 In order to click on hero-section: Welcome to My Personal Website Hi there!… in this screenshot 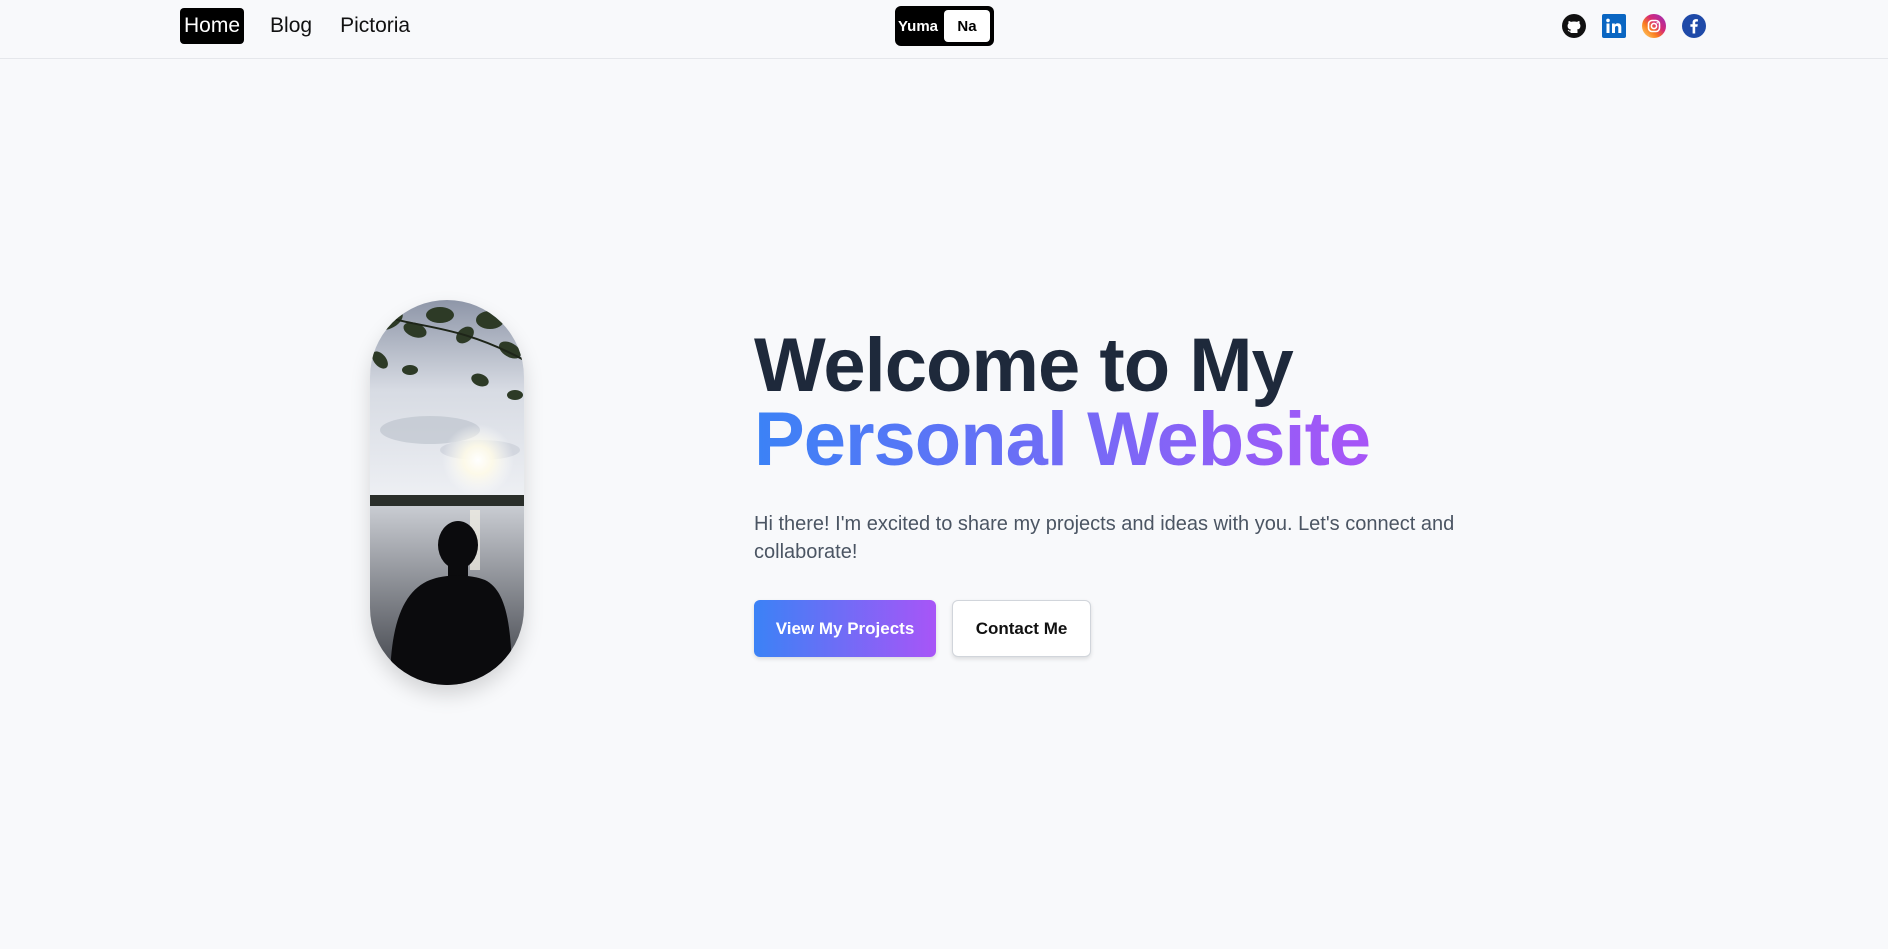, I will do `click(1154, 490)`.